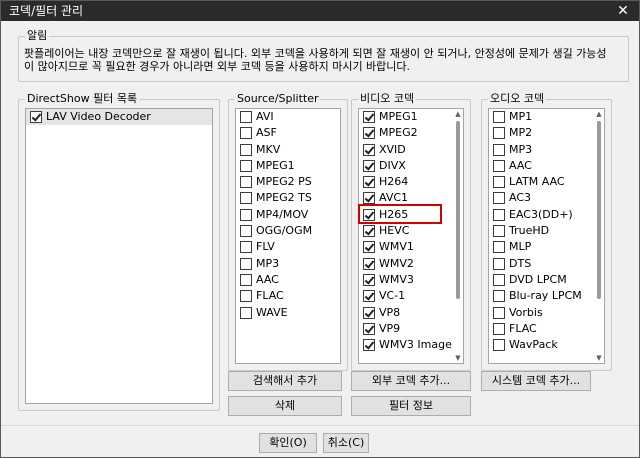 This screenshot has width=640, height=458. I want to click on list-item: LATM AAC, so click(546, 182).